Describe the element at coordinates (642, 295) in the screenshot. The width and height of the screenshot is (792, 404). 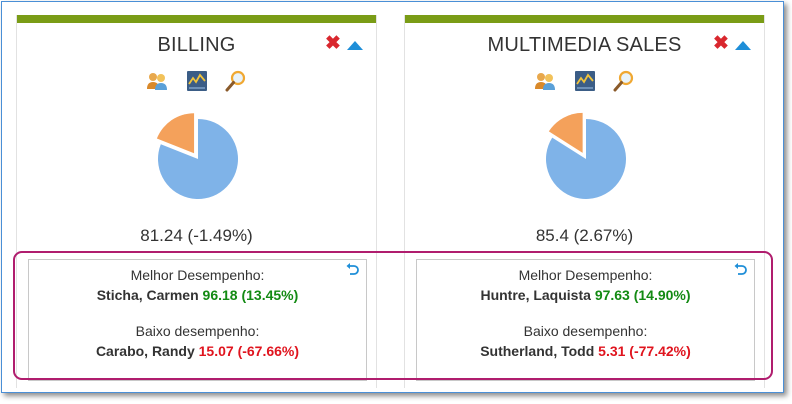
I see `best-performer-value: 97.63 (14.90%)` at that location.